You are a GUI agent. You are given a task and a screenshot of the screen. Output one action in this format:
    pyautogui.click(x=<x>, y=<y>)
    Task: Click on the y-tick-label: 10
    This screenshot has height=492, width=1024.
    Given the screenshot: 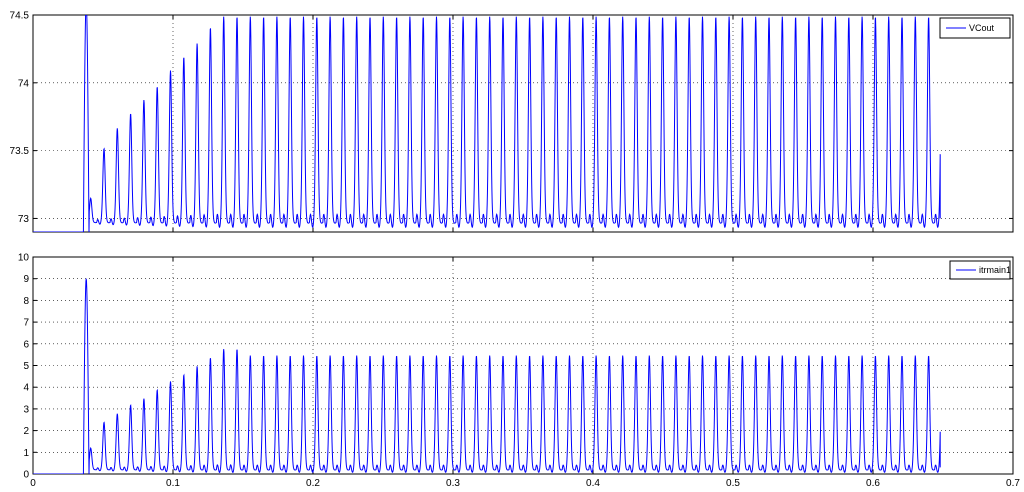 What is the action you would take?
    pyautogui.click(x=24, y=258)
    